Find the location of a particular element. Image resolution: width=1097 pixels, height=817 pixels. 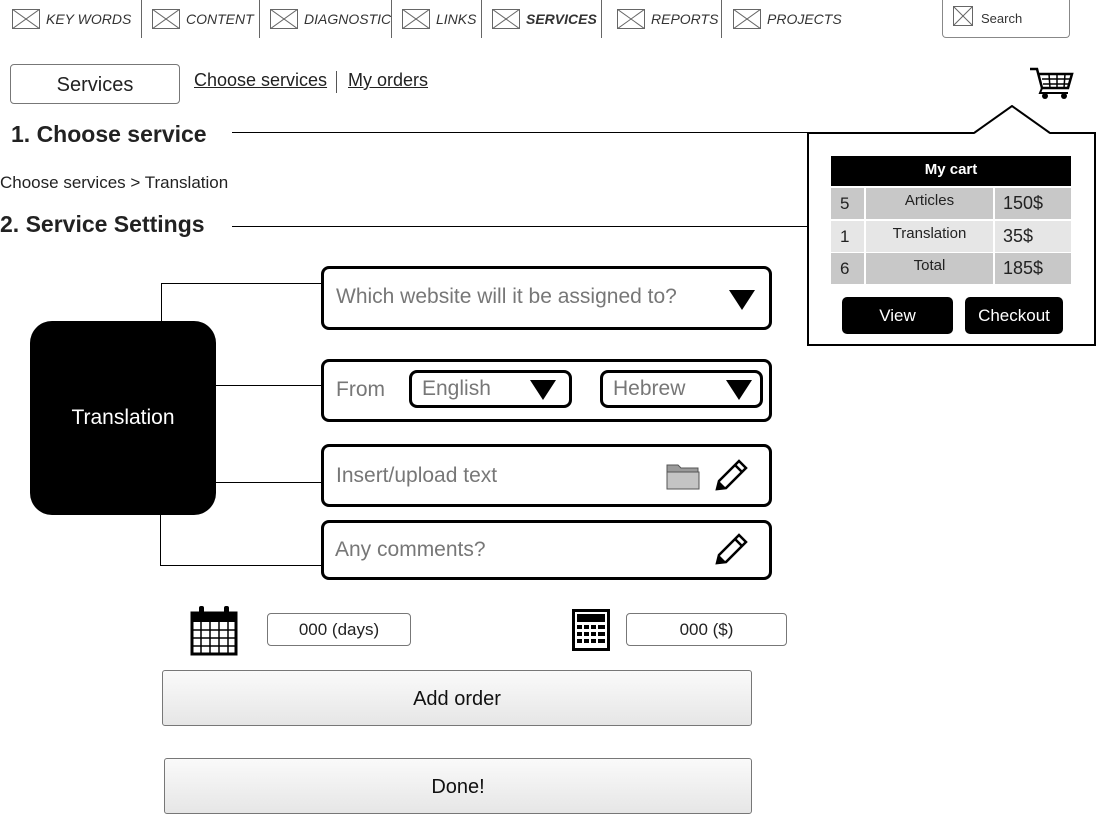

calendar-icon is located at coordinates (214, 631).